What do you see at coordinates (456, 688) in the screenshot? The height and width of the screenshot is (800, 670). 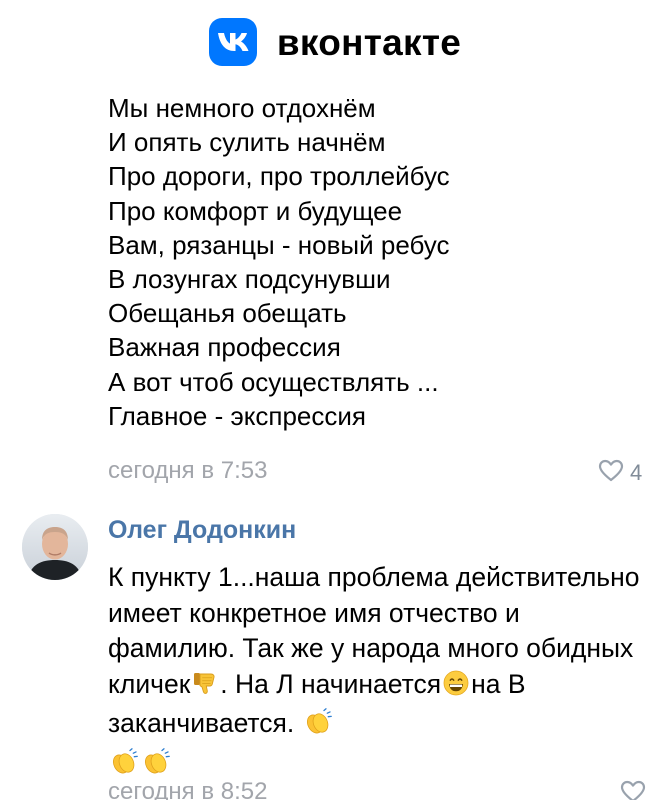 I see `grinning-face-icon` at bounding box center [456, 688].